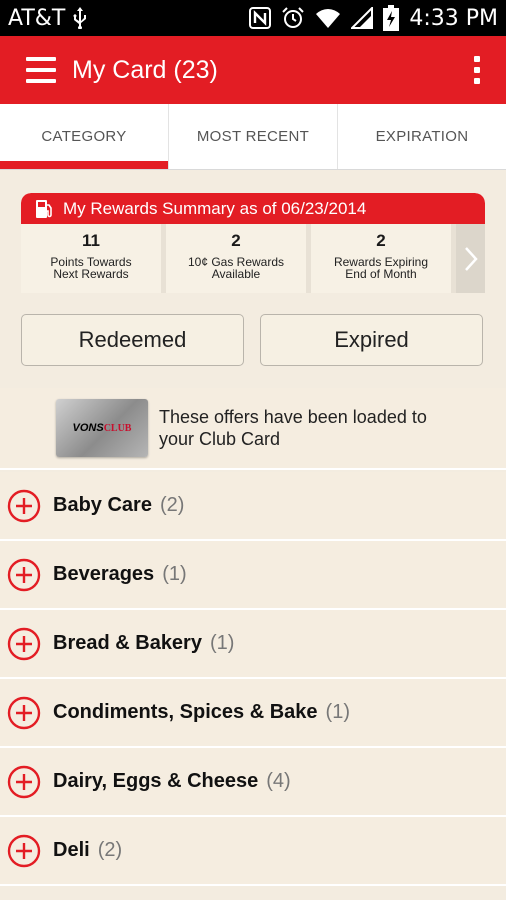 The image size is (506, 900). Describe the element at coordinates (185, 712) in the screenshot. I see `category-name: Condiments, Spices & Bake` at that location.